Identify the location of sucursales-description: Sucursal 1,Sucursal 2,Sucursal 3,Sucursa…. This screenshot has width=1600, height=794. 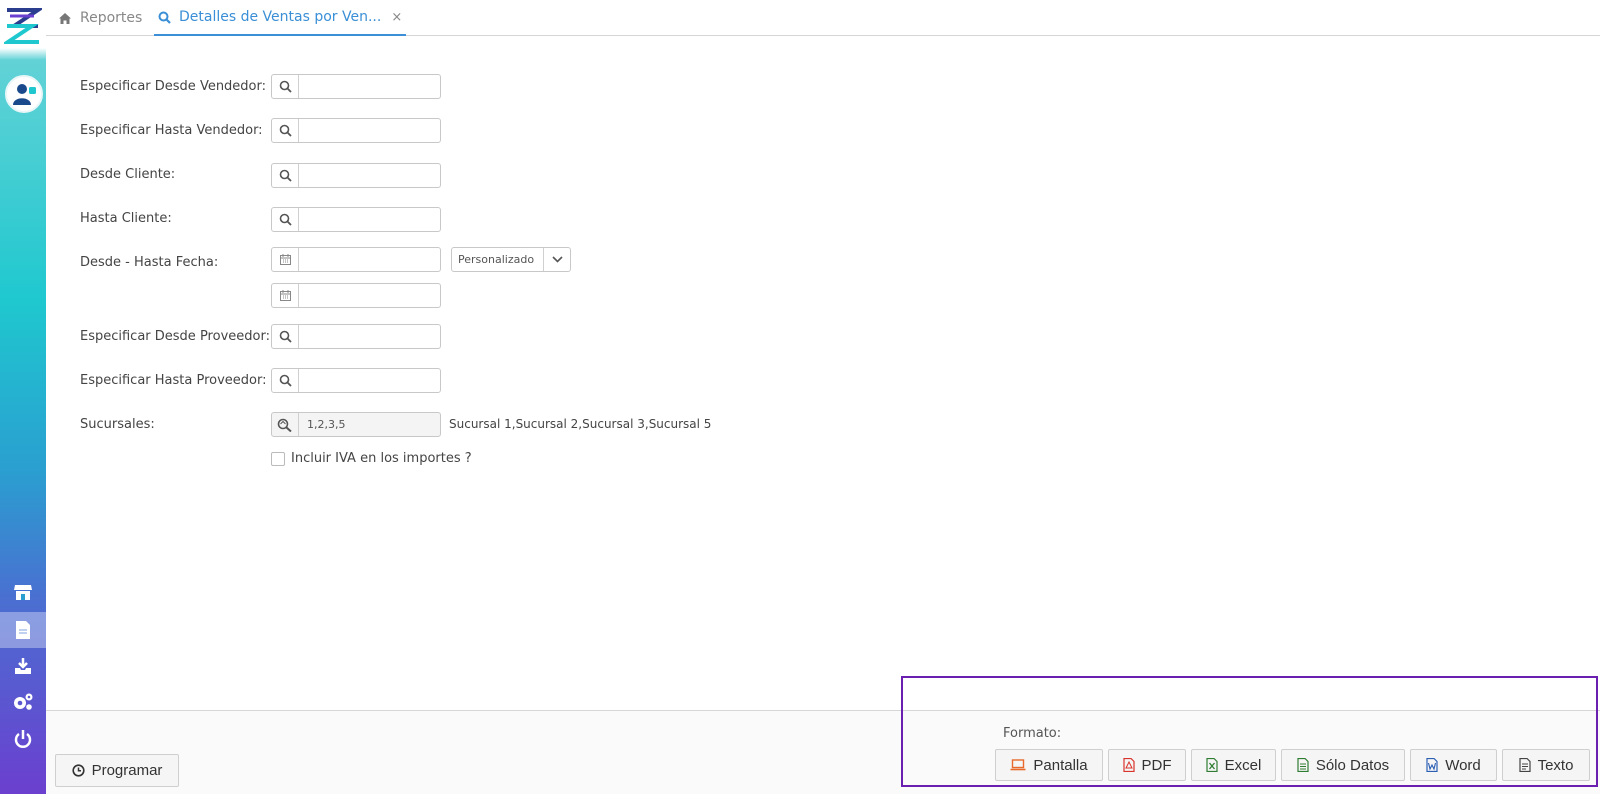
(580, 424).